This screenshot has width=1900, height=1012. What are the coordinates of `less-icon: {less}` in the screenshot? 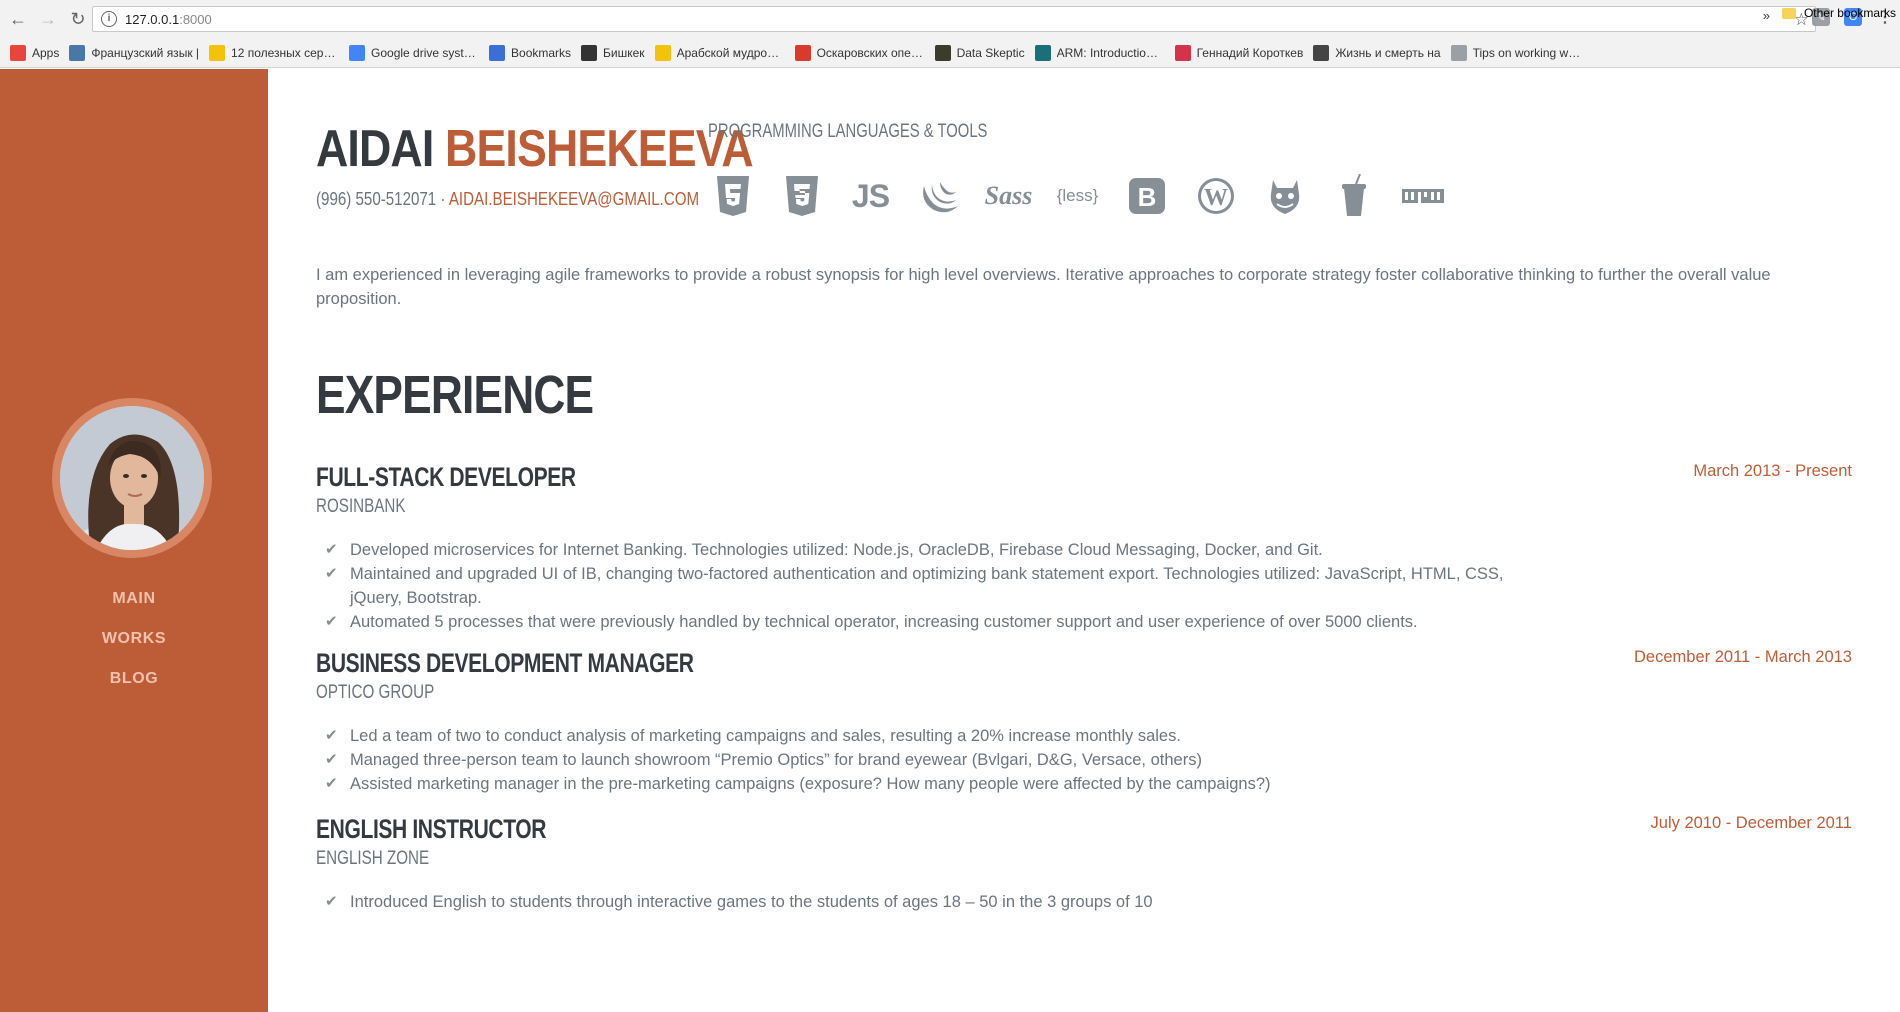 It's located at (1077, 195).